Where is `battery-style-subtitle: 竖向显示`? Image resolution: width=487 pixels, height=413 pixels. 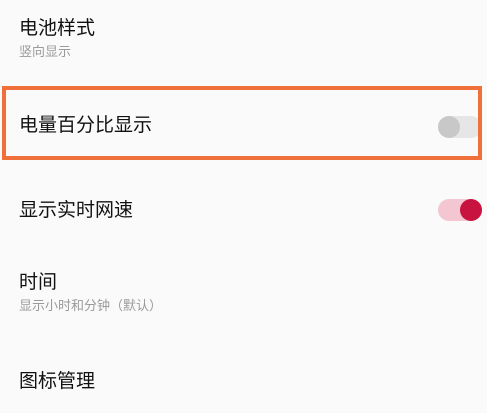 battery-style-subtitle: 竖向显示 is located at coordinates (45, 52).